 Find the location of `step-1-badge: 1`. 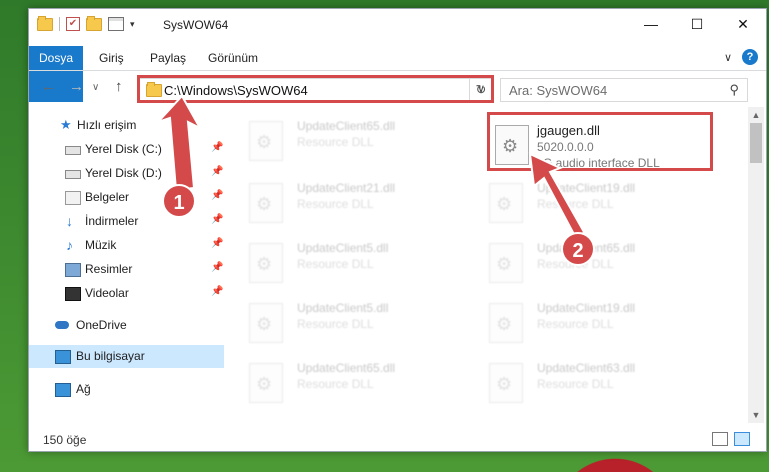

step-1-badge: 1 is located at coordinates (179, 201).